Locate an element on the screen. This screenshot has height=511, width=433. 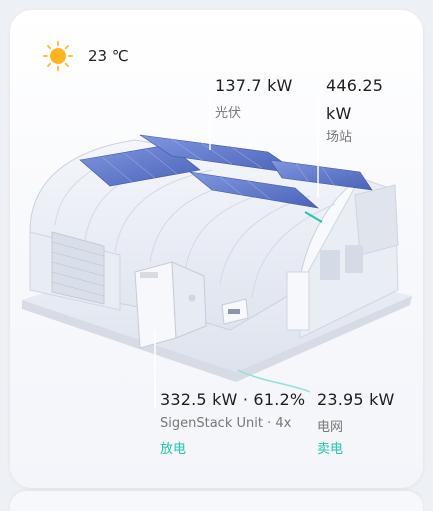
grid-label: 电网 is located at coordinates (330, 427).